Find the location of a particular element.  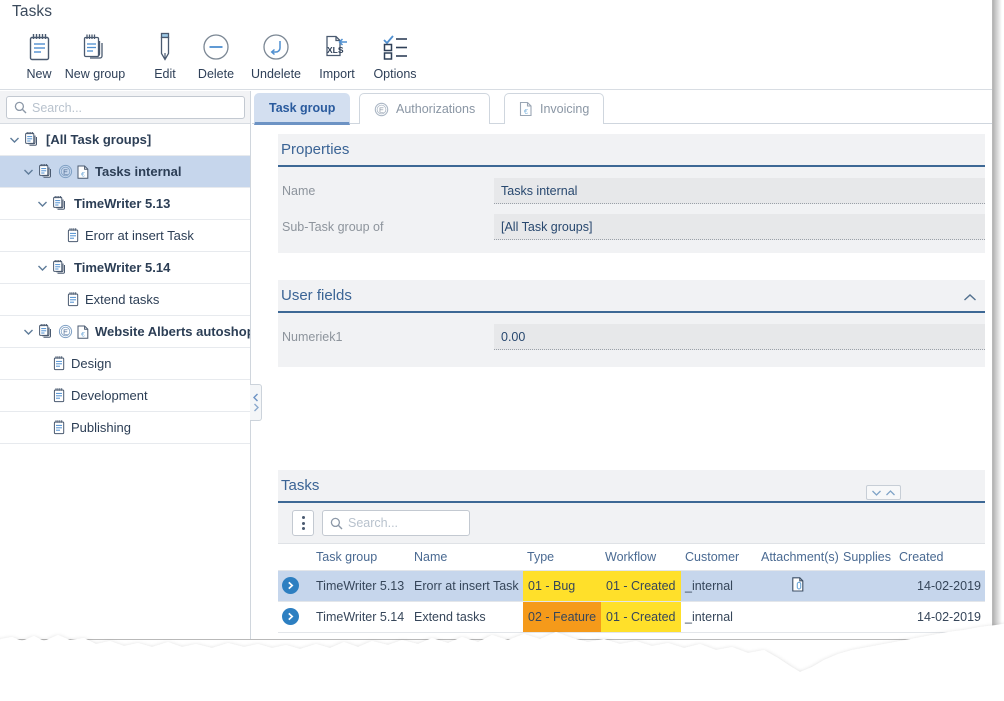

col-spacer is located at coordinates (295, 557).